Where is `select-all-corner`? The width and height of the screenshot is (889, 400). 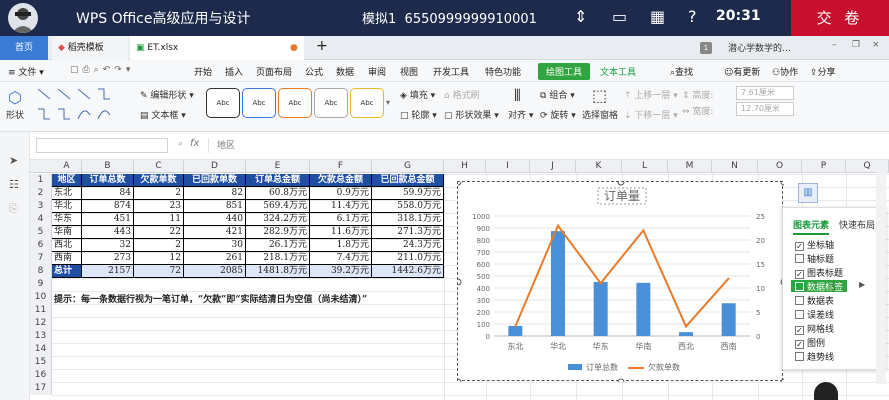
select-all-corner is located at coordinates (41, 166).